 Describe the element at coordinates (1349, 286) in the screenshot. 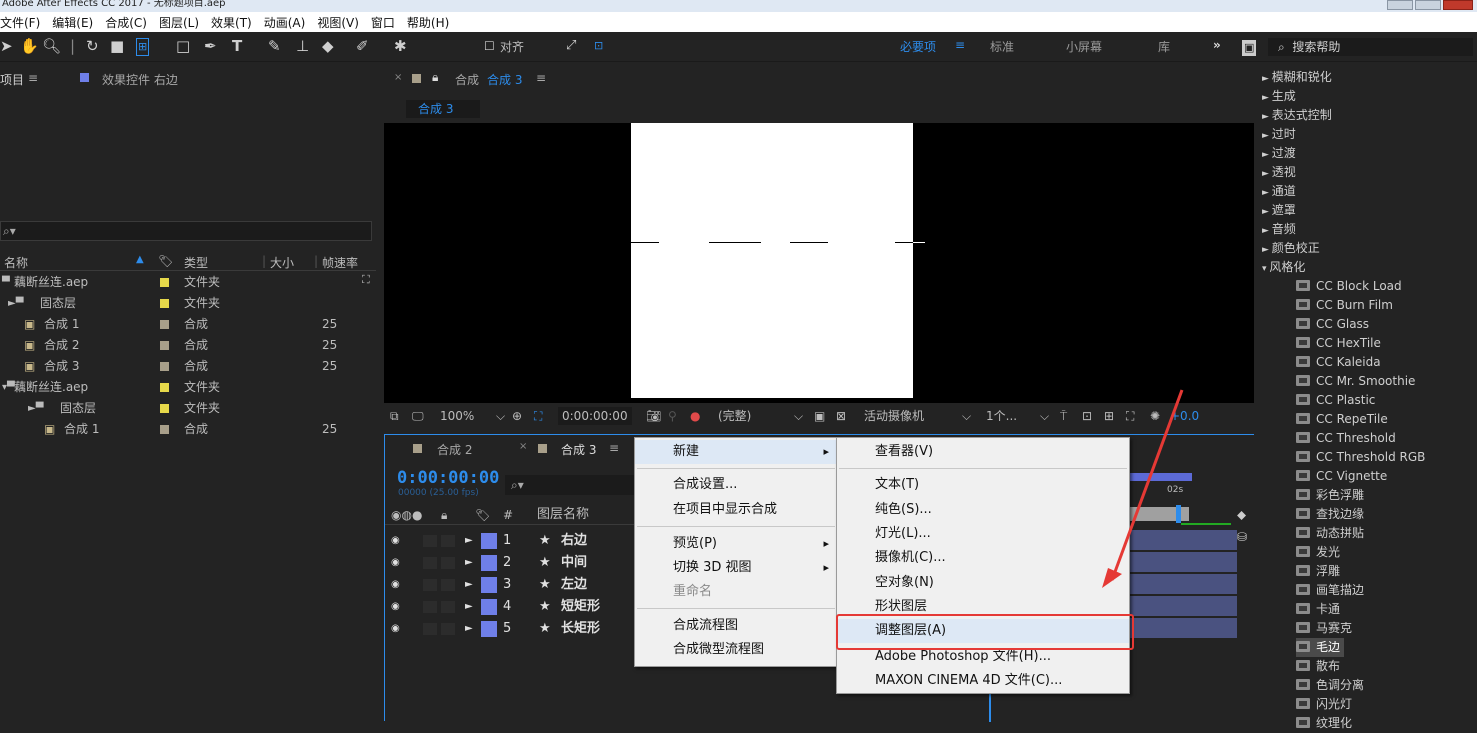

I see `effect-item: CC Block Load` at that location.